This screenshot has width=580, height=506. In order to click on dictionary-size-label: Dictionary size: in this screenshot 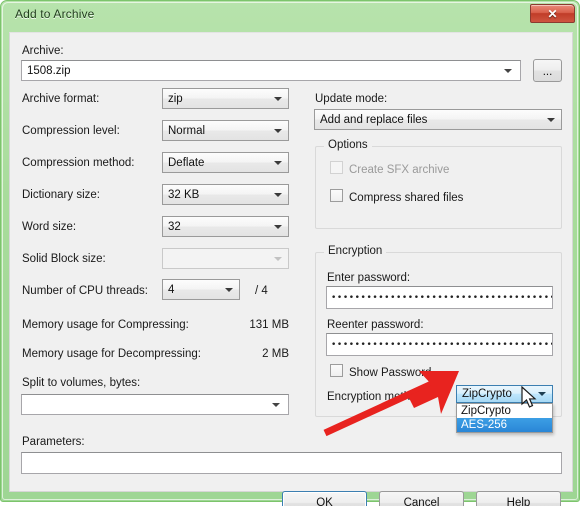, I will do `click(61, 195)`.